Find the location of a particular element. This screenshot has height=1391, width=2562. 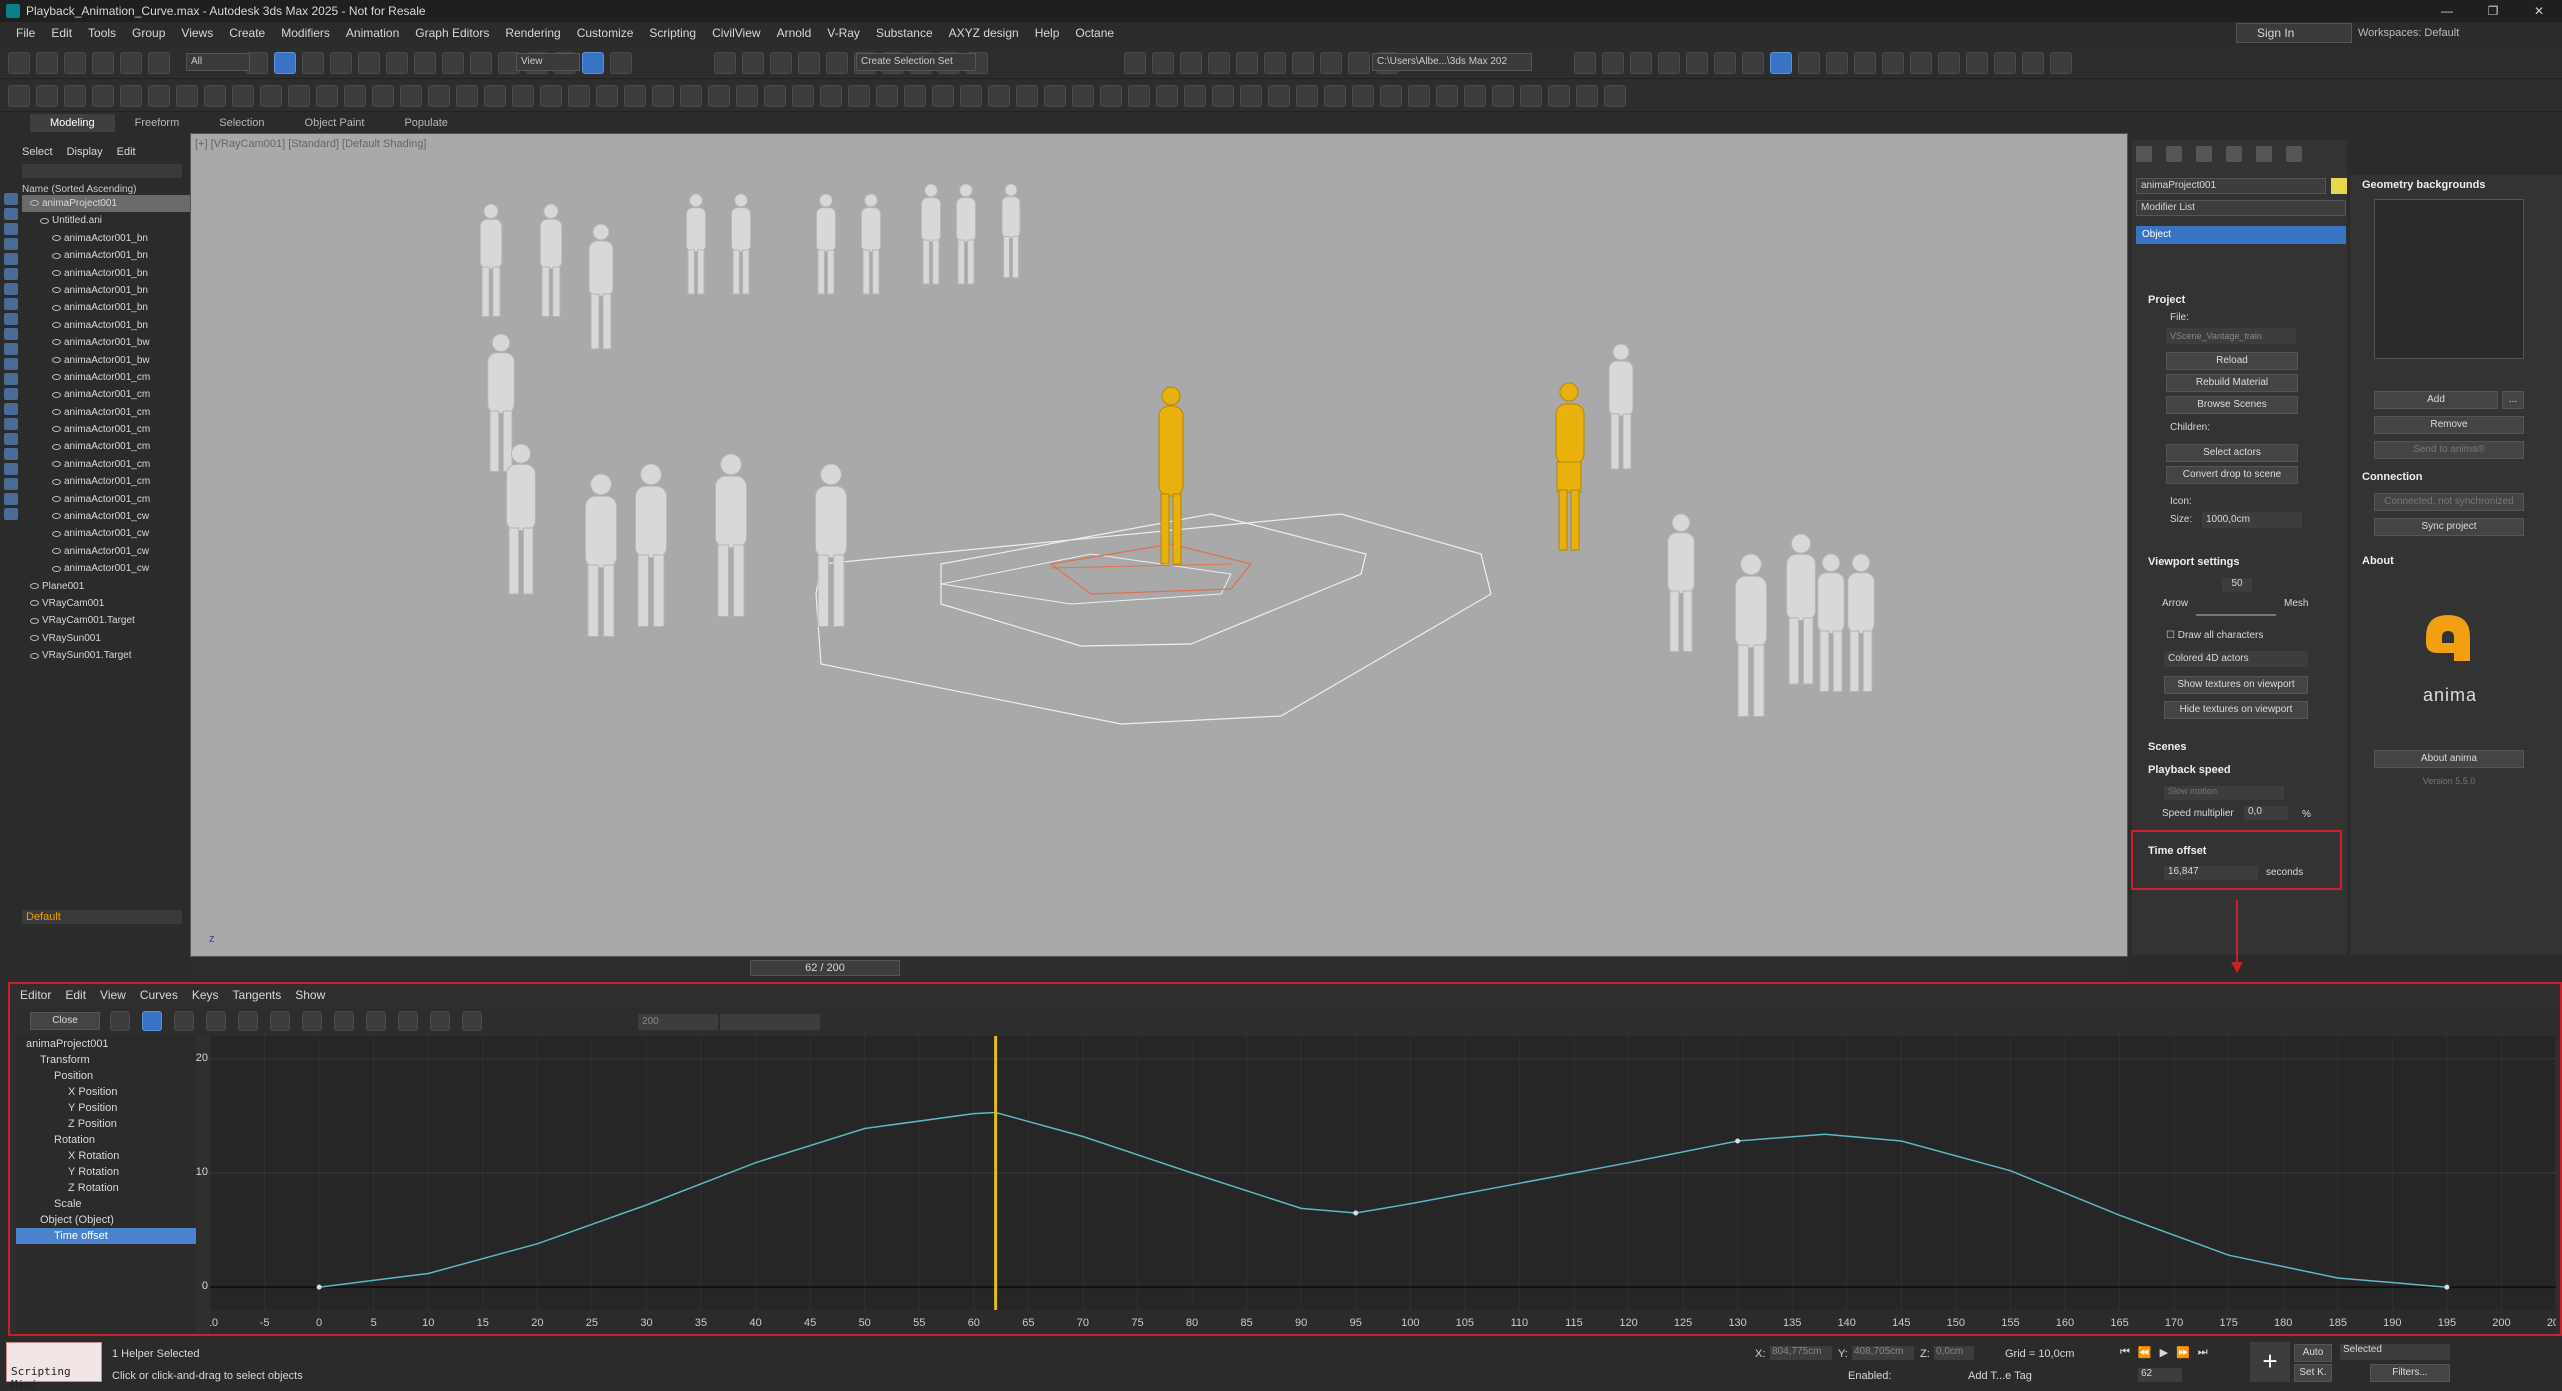

scene-item: VRayCam001 is located at coordinates (106, 603).